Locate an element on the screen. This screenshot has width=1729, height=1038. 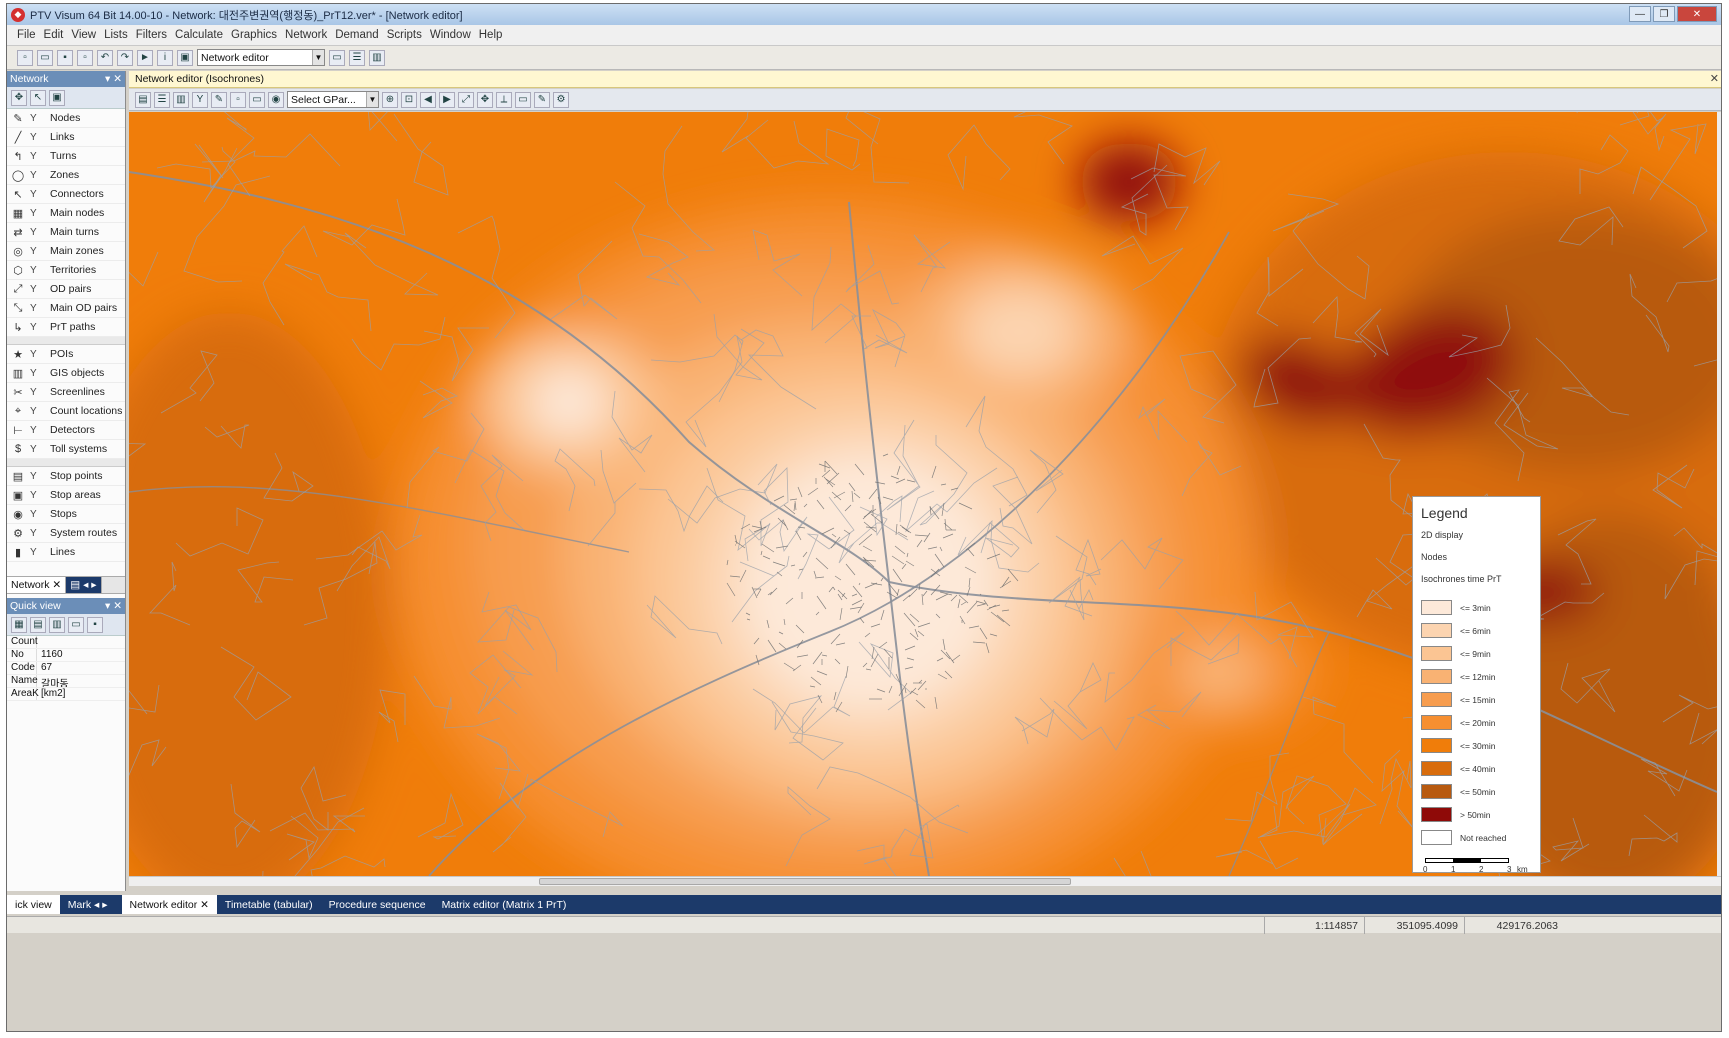
network-object-row: ↰ Y Turns is located at coordinates (66, 156).